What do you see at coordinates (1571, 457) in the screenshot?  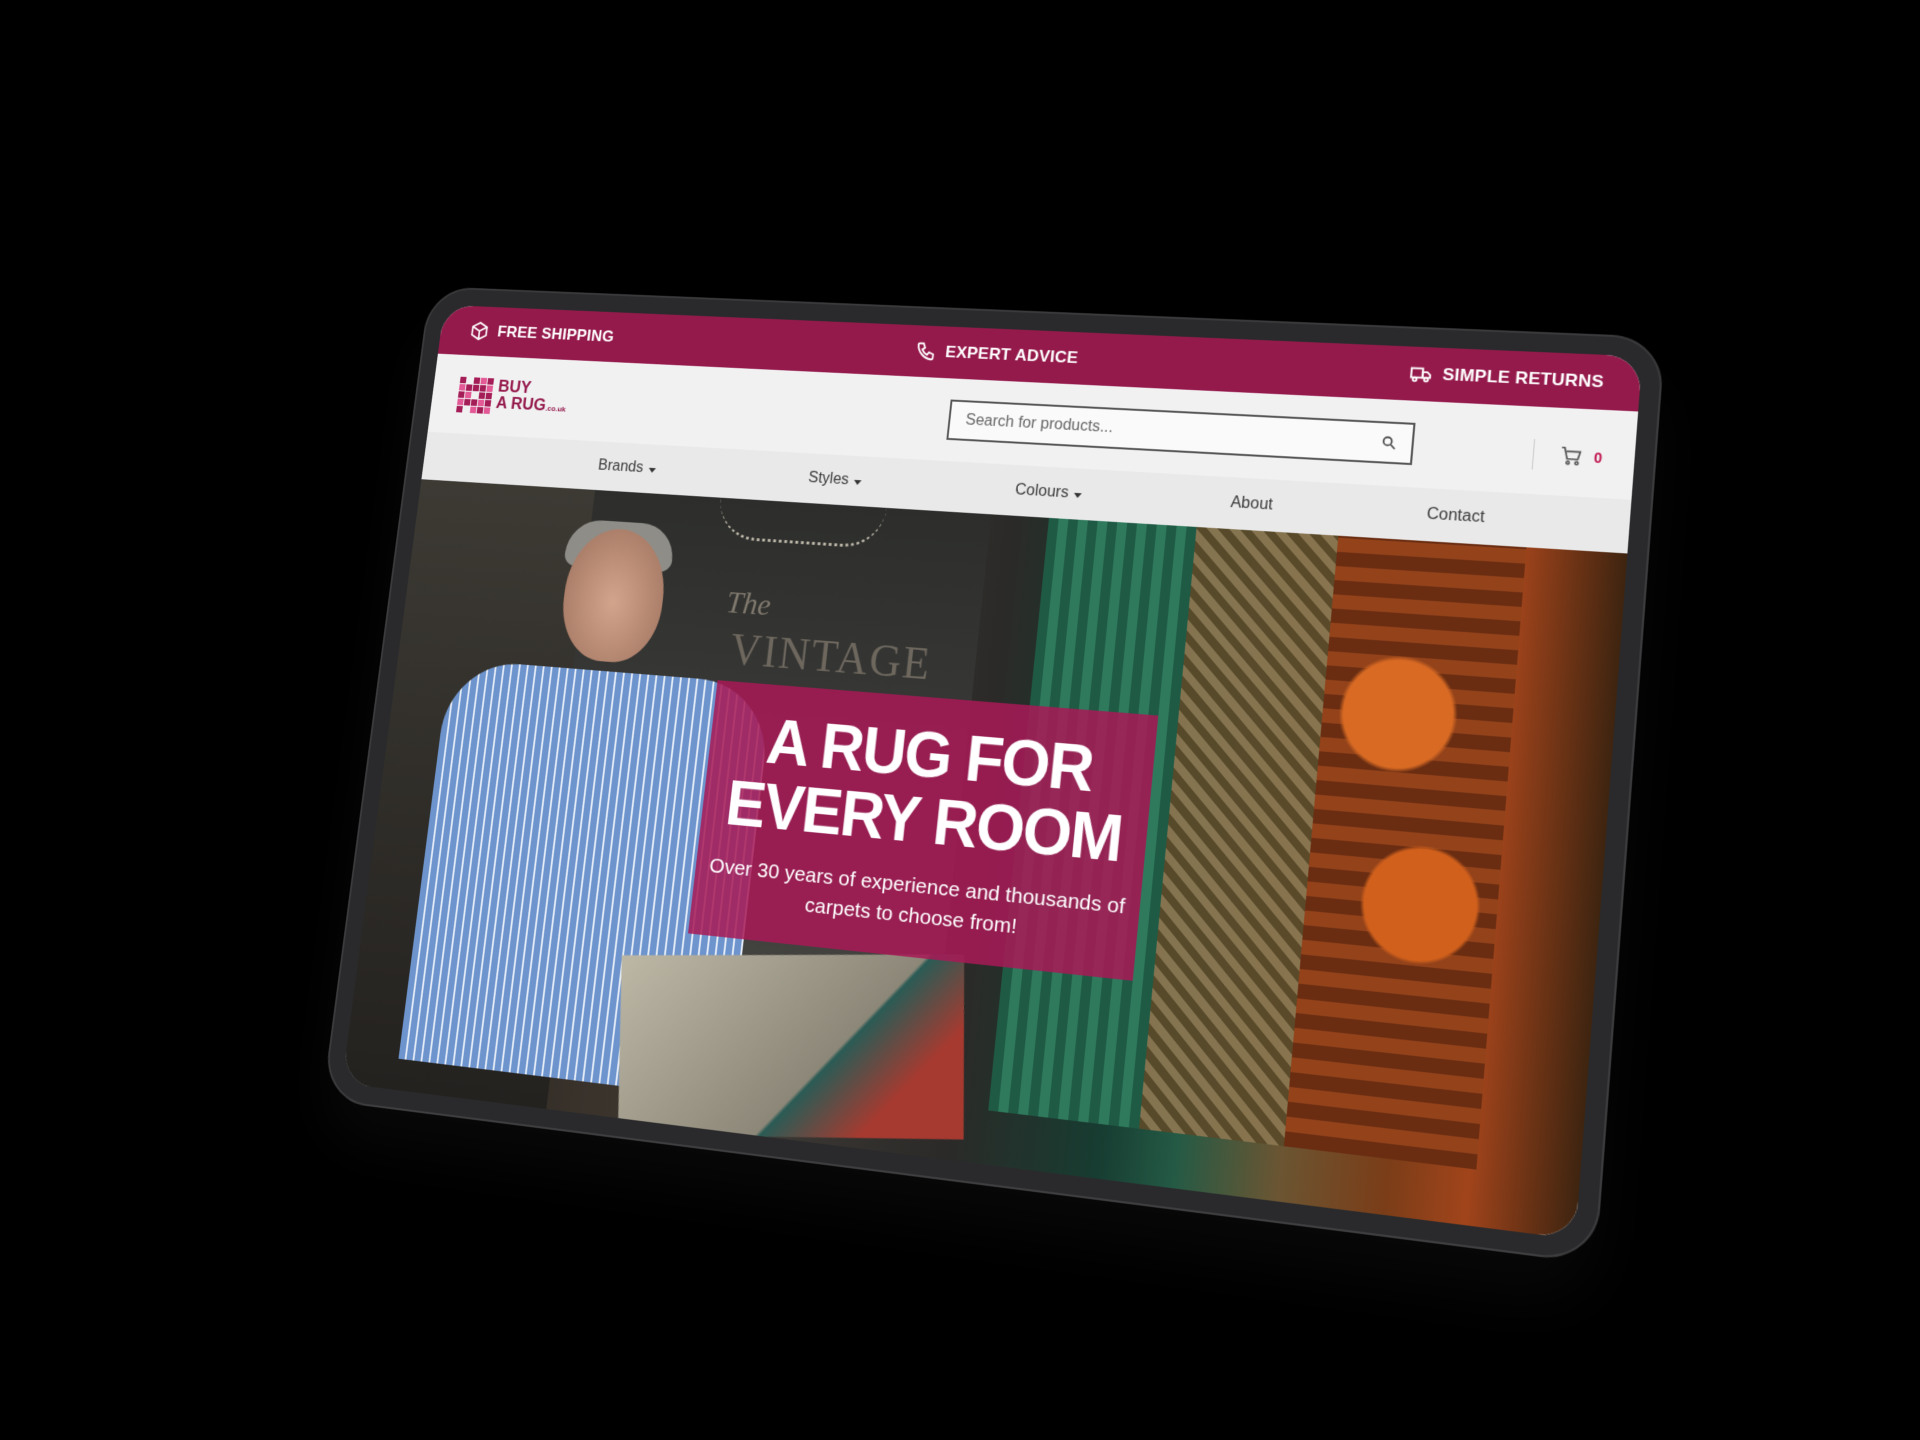 I see `cart-icon` at bounding box center [1571, 457].